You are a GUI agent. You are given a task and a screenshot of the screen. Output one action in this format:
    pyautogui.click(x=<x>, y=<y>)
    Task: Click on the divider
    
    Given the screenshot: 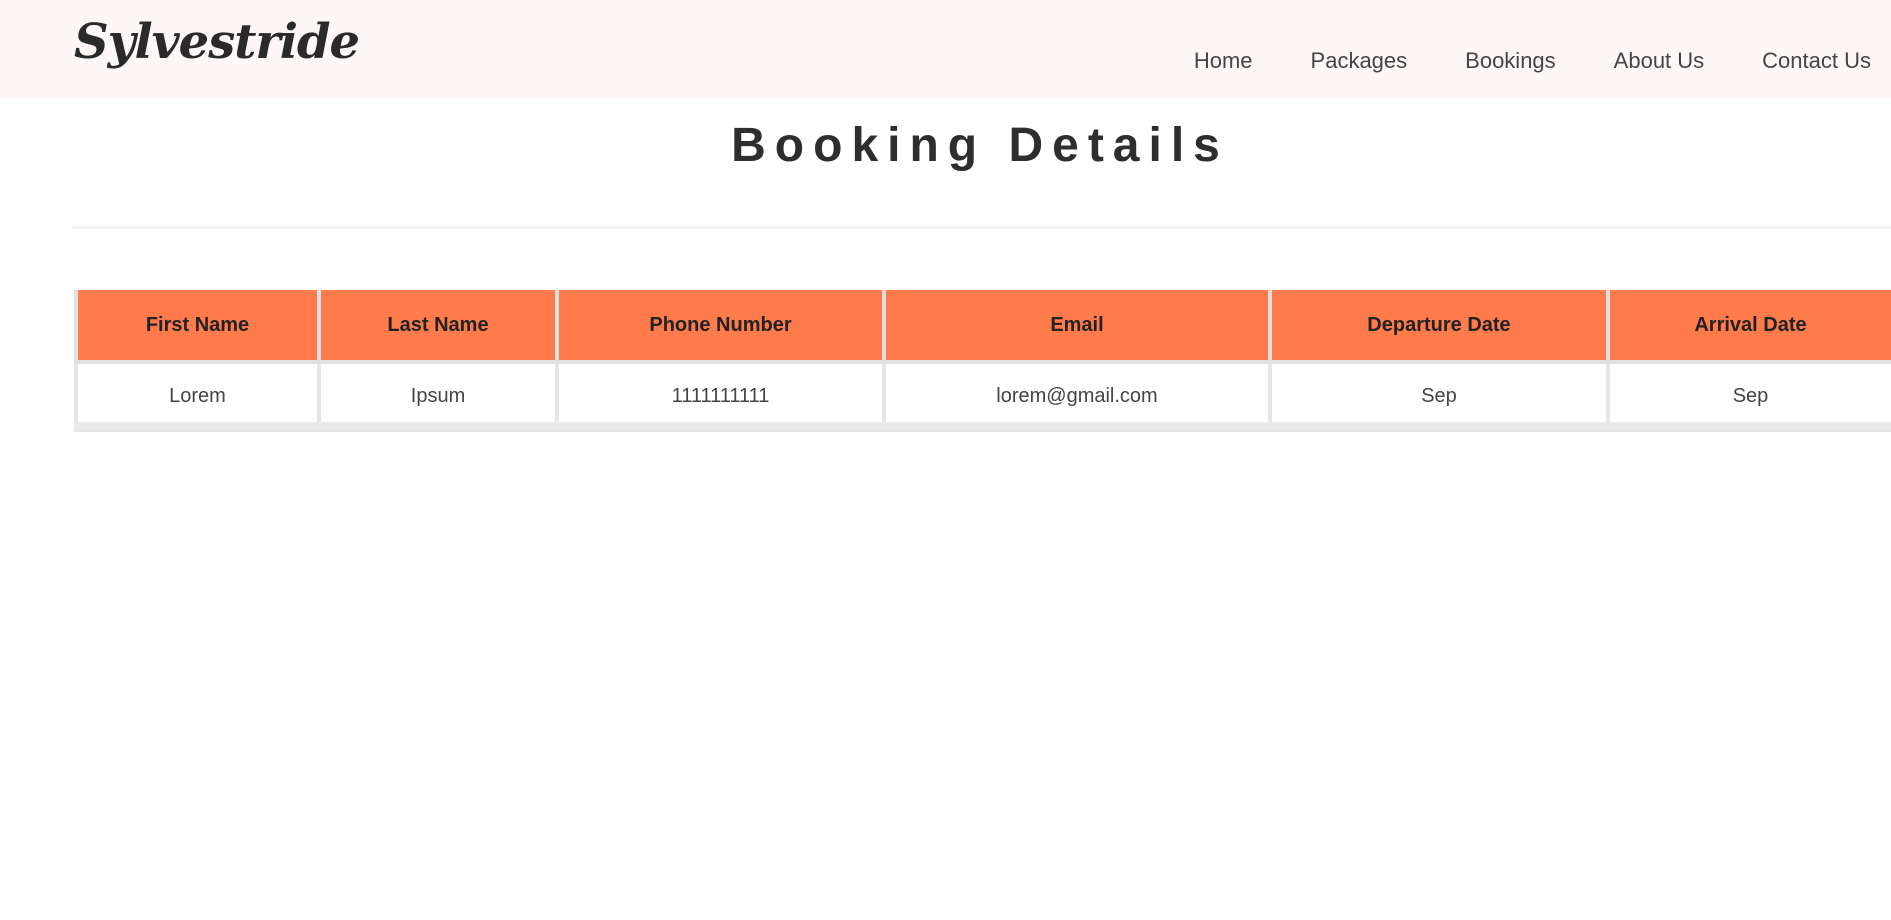 What is the action you would take?
    pyautogui.click(x=981, y=227)
    